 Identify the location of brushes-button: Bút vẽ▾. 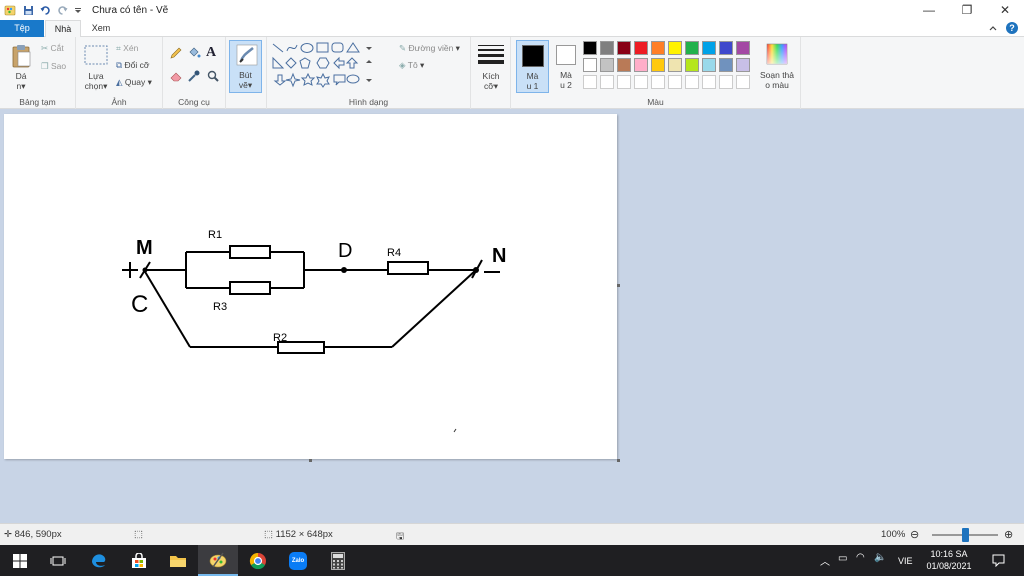
(245, 66).